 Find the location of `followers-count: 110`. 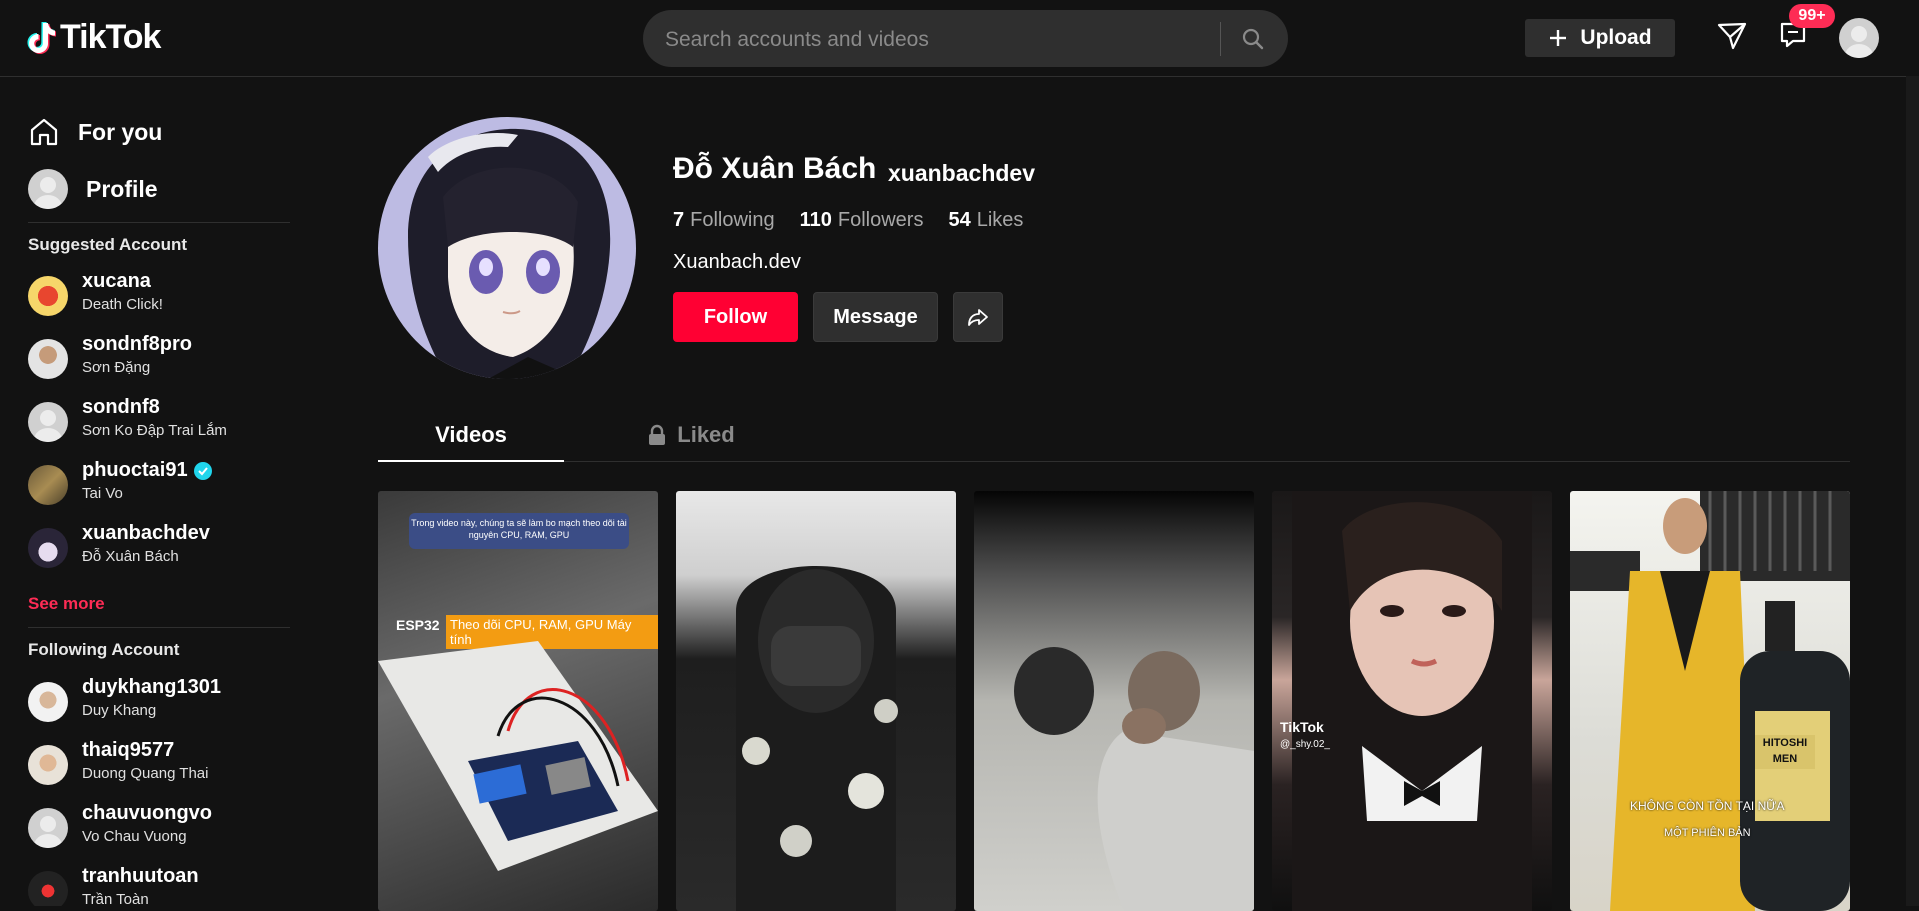

followers-count: 110 is located at coordinates (815, 220).